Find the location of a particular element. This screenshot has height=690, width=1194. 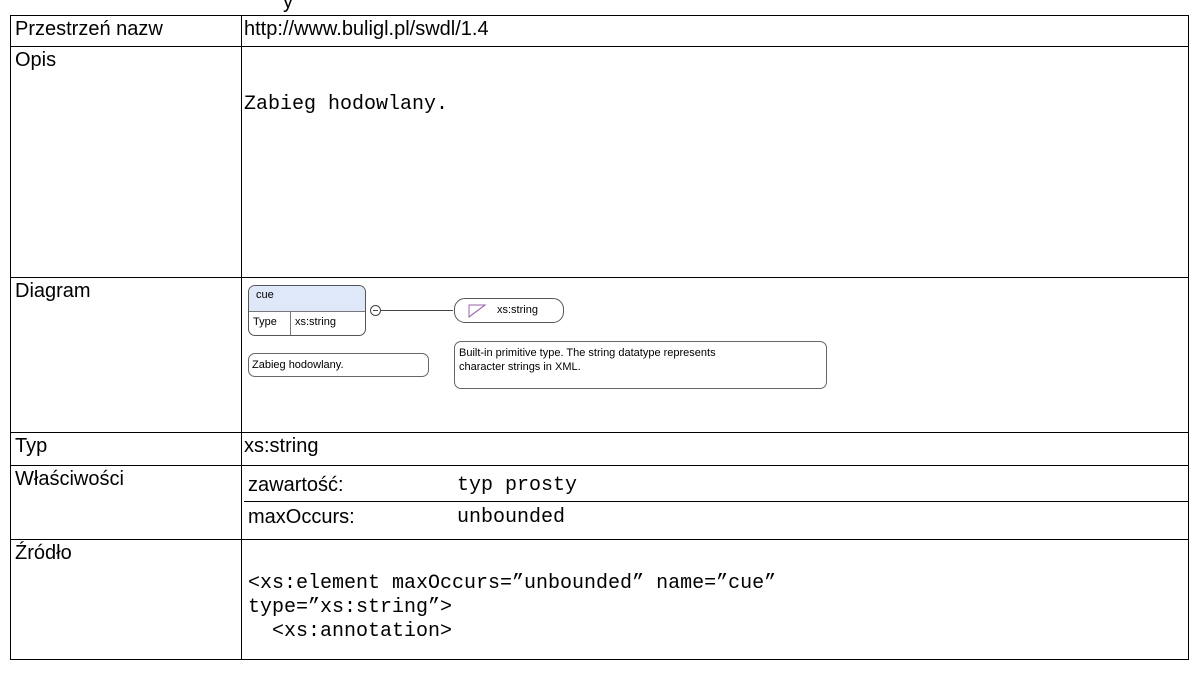

source-line: type=”xs:string”> is located at coordinates (350, 607).